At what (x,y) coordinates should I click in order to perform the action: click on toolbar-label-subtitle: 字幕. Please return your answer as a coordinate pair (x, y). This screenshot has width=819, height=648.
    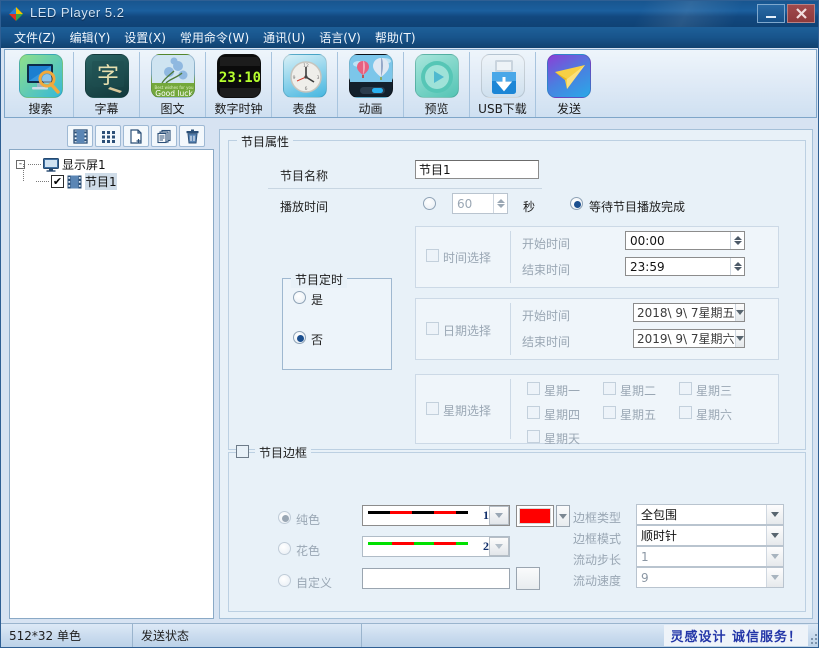
    Looking at the image, I should click on (106, 109).